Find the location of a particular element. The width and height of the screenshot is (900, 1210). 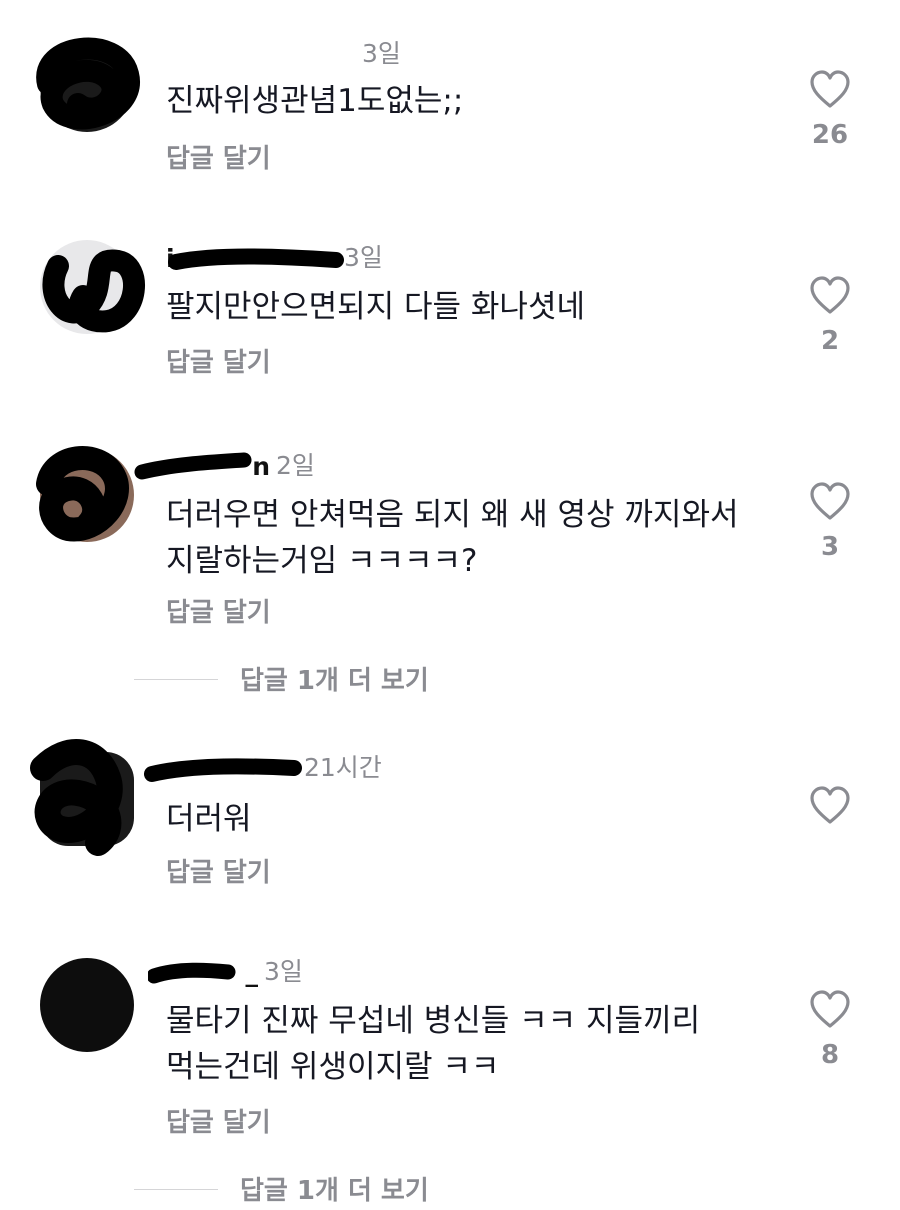

comment-text-line: 물타기 진짜 무섭네 병신들 ㅋㅋ 지들끼리 is located at coordinates (433, 1021).